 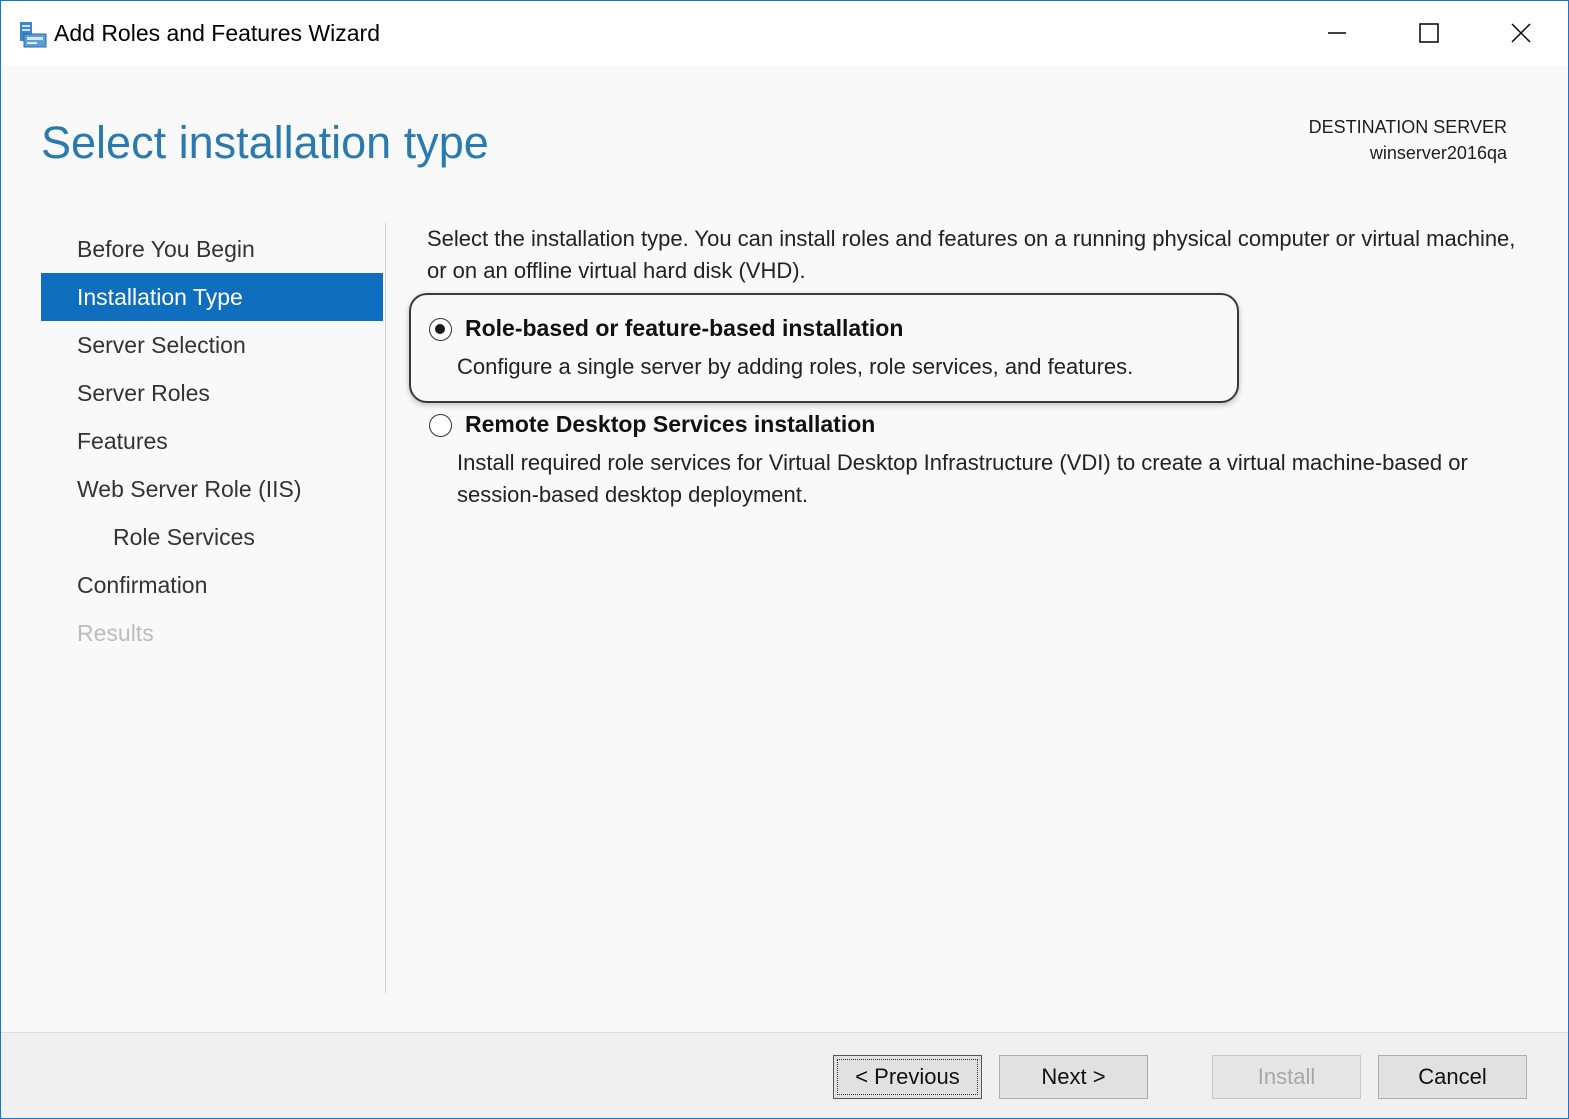 I want to click on nav-item-server-selection: Server Selection, so click(x=212, y=345).